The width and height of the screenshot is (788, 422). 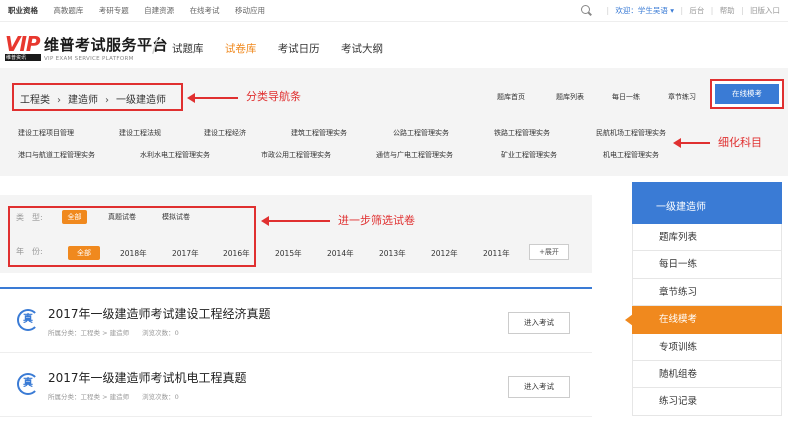 I want to click on toplink-mobile: 移动应用, so click(x=250, y=10).